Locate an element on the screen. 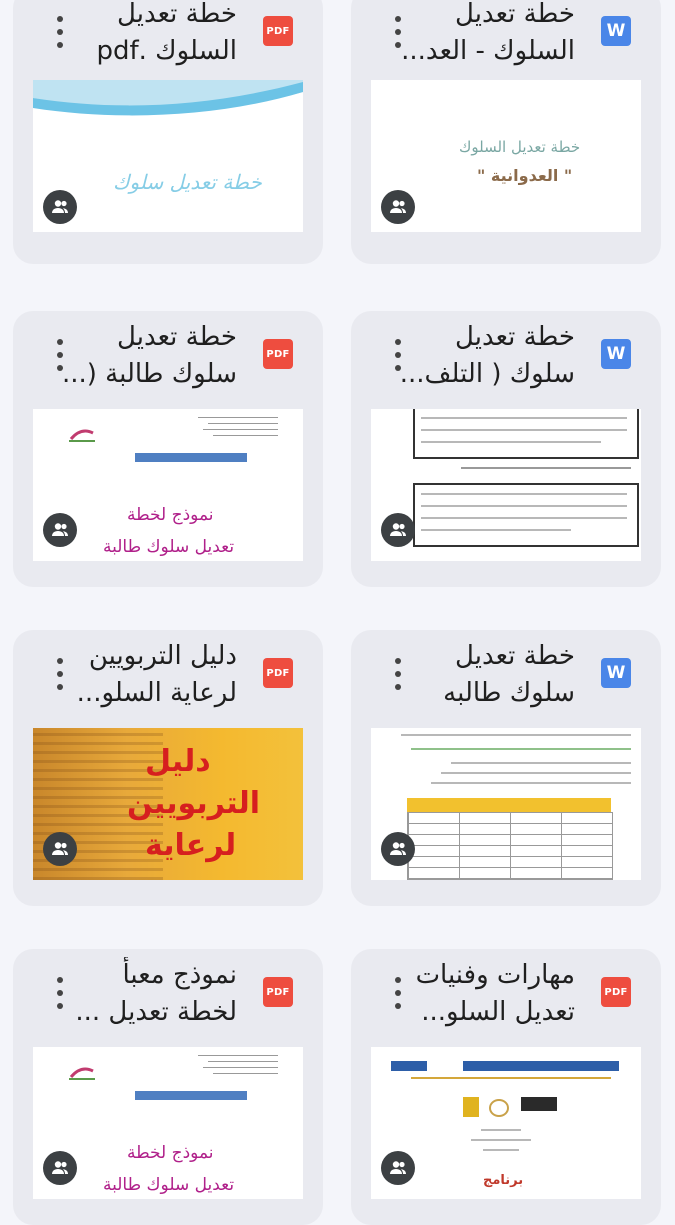 Image resolution: width=675 pixels, height=1225 pixels. thumbnail-text: التربويين is located at coordinates (194, 803).